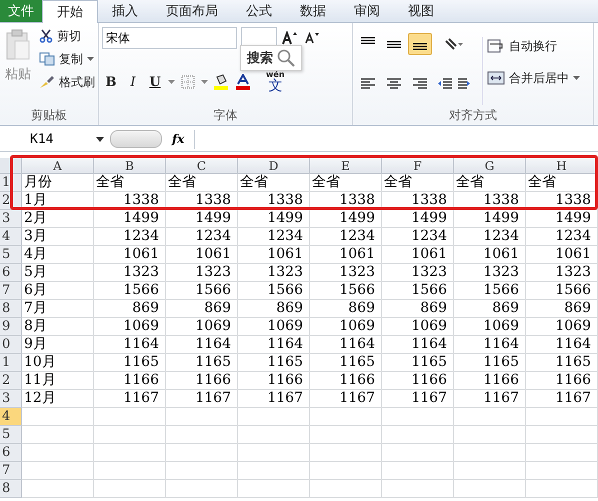 The image size is (598, 501). I want to click on ribbon-tab: 视图, so click(421, 11).